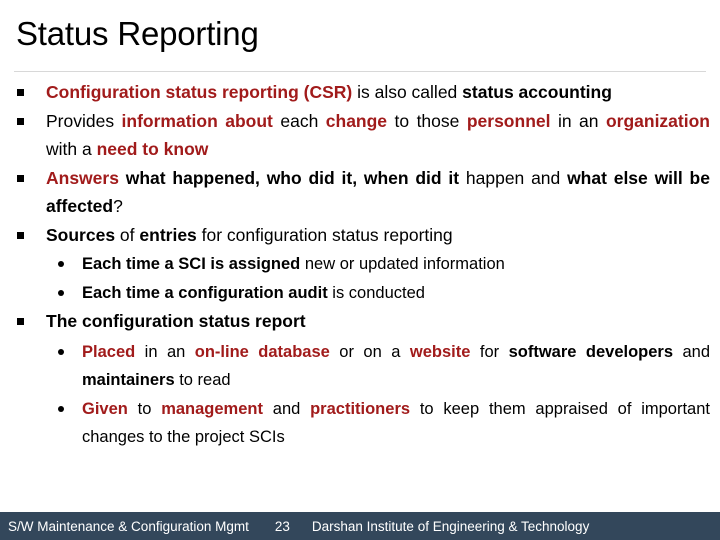  I want to click on text-run: is conducted, so click(376, 293).